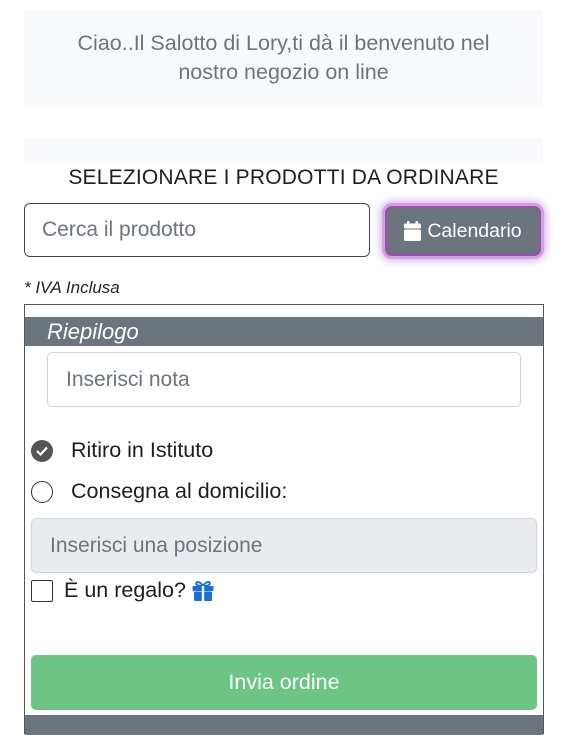  I want to click on note-input, so click(284, 379).